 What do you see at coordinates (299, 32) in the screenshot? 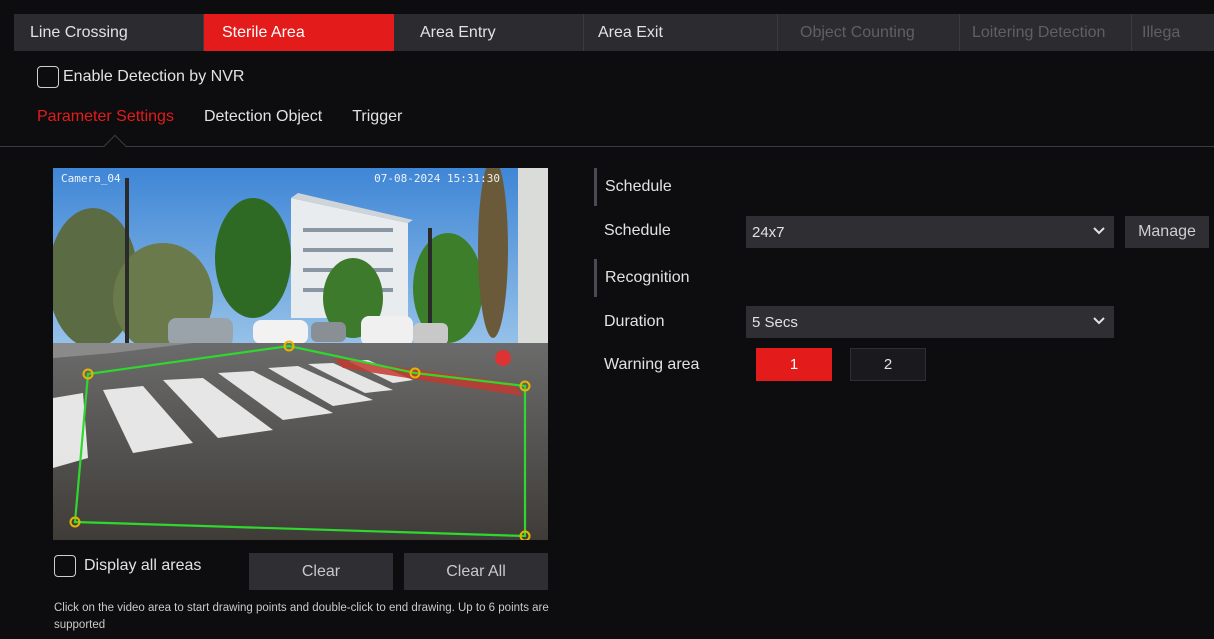
I see `tab-sterile-area: Sterile Area` at bounding box center [299, 32].